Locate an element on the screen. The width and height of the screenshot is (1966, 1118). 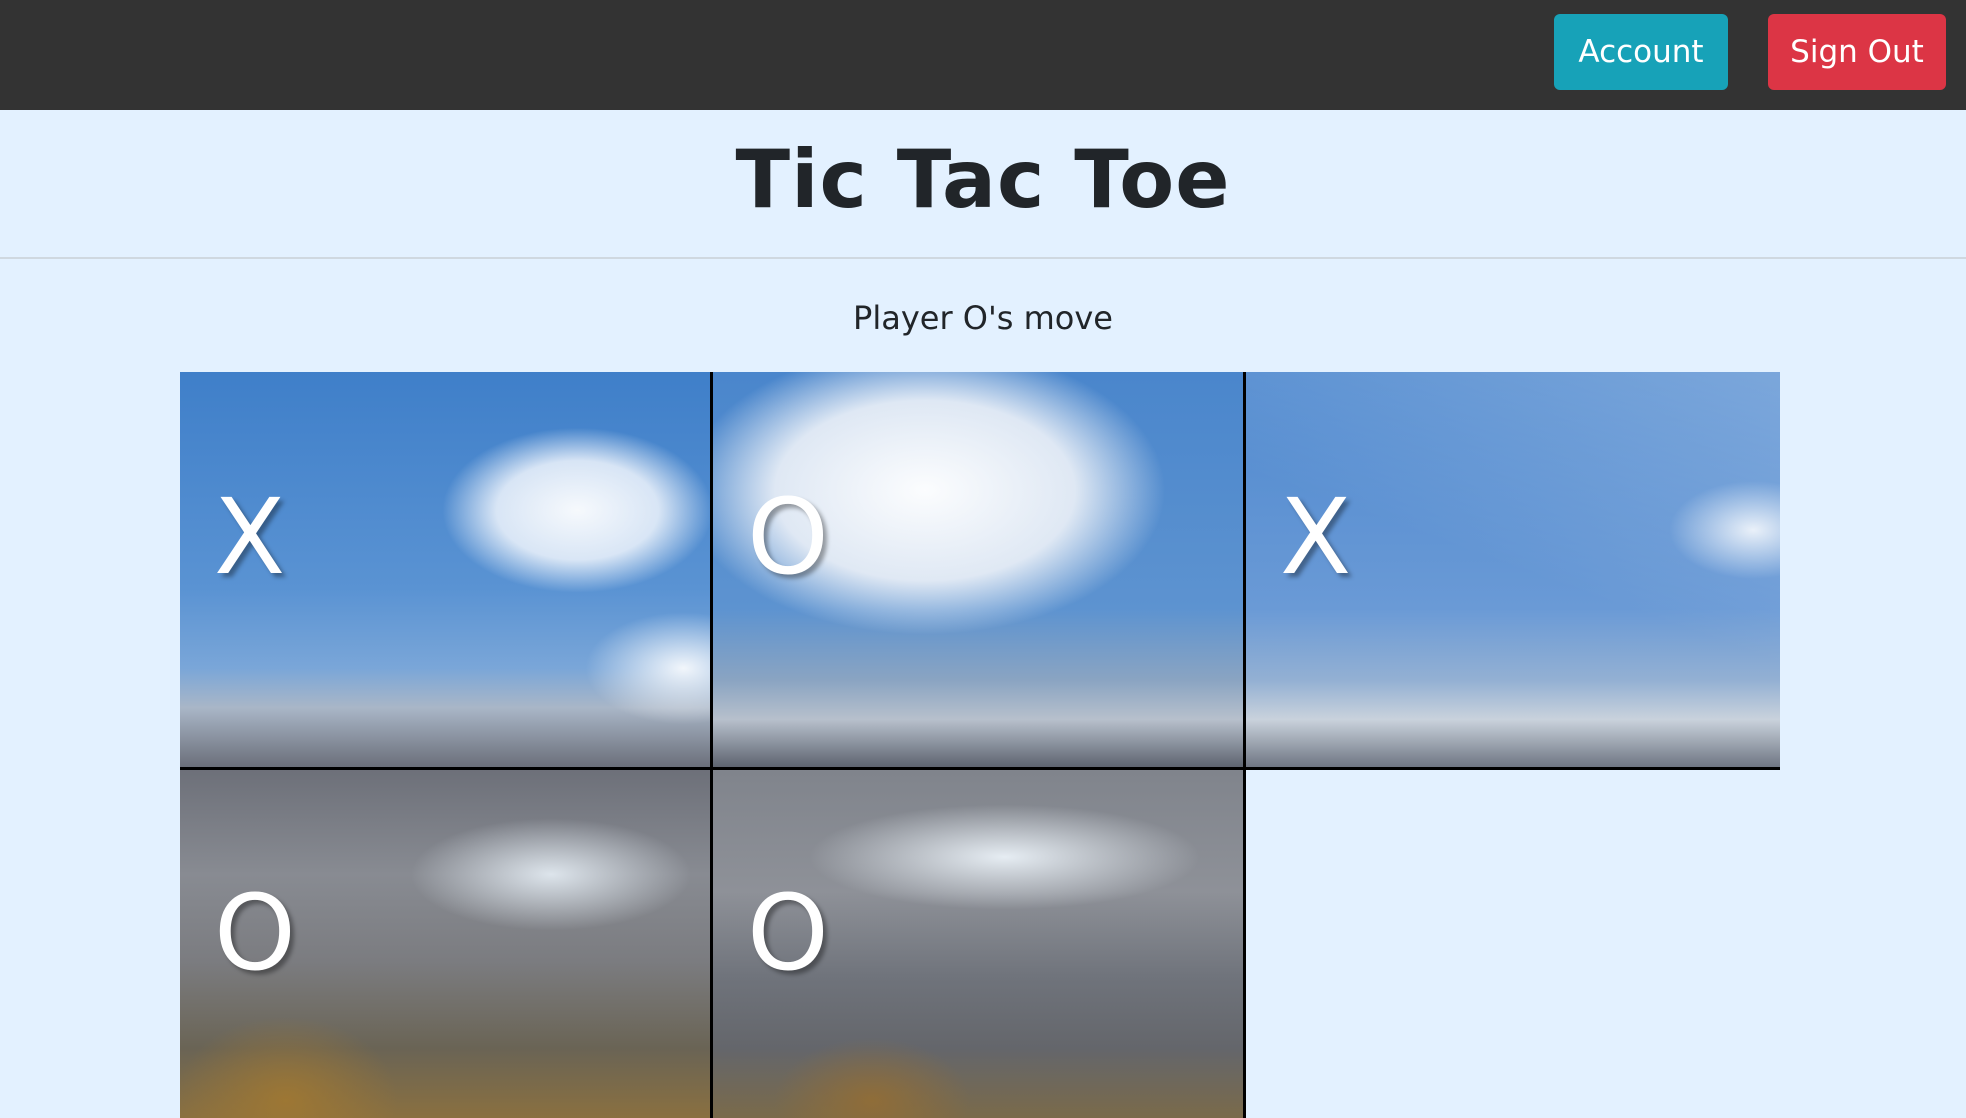
board-cell-r1c1: X is located at coordinates (446, 571).